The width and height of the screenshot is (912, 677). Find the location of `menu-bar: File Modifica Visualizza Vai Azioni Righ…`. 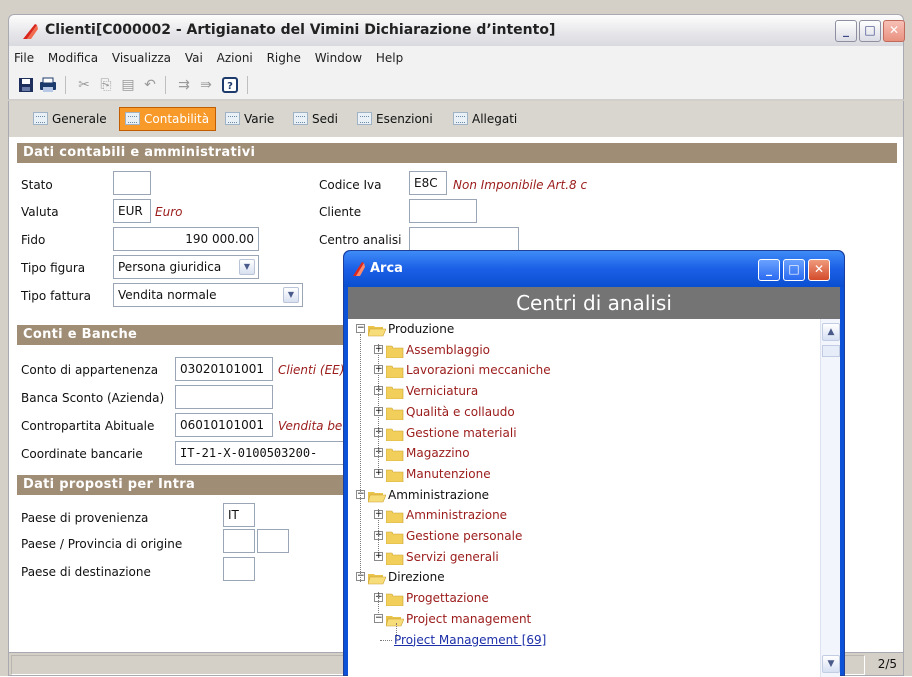

menu-bar: File Modifica Visualizza Vai Azioni Righ… is located at coordinates (456, 58).